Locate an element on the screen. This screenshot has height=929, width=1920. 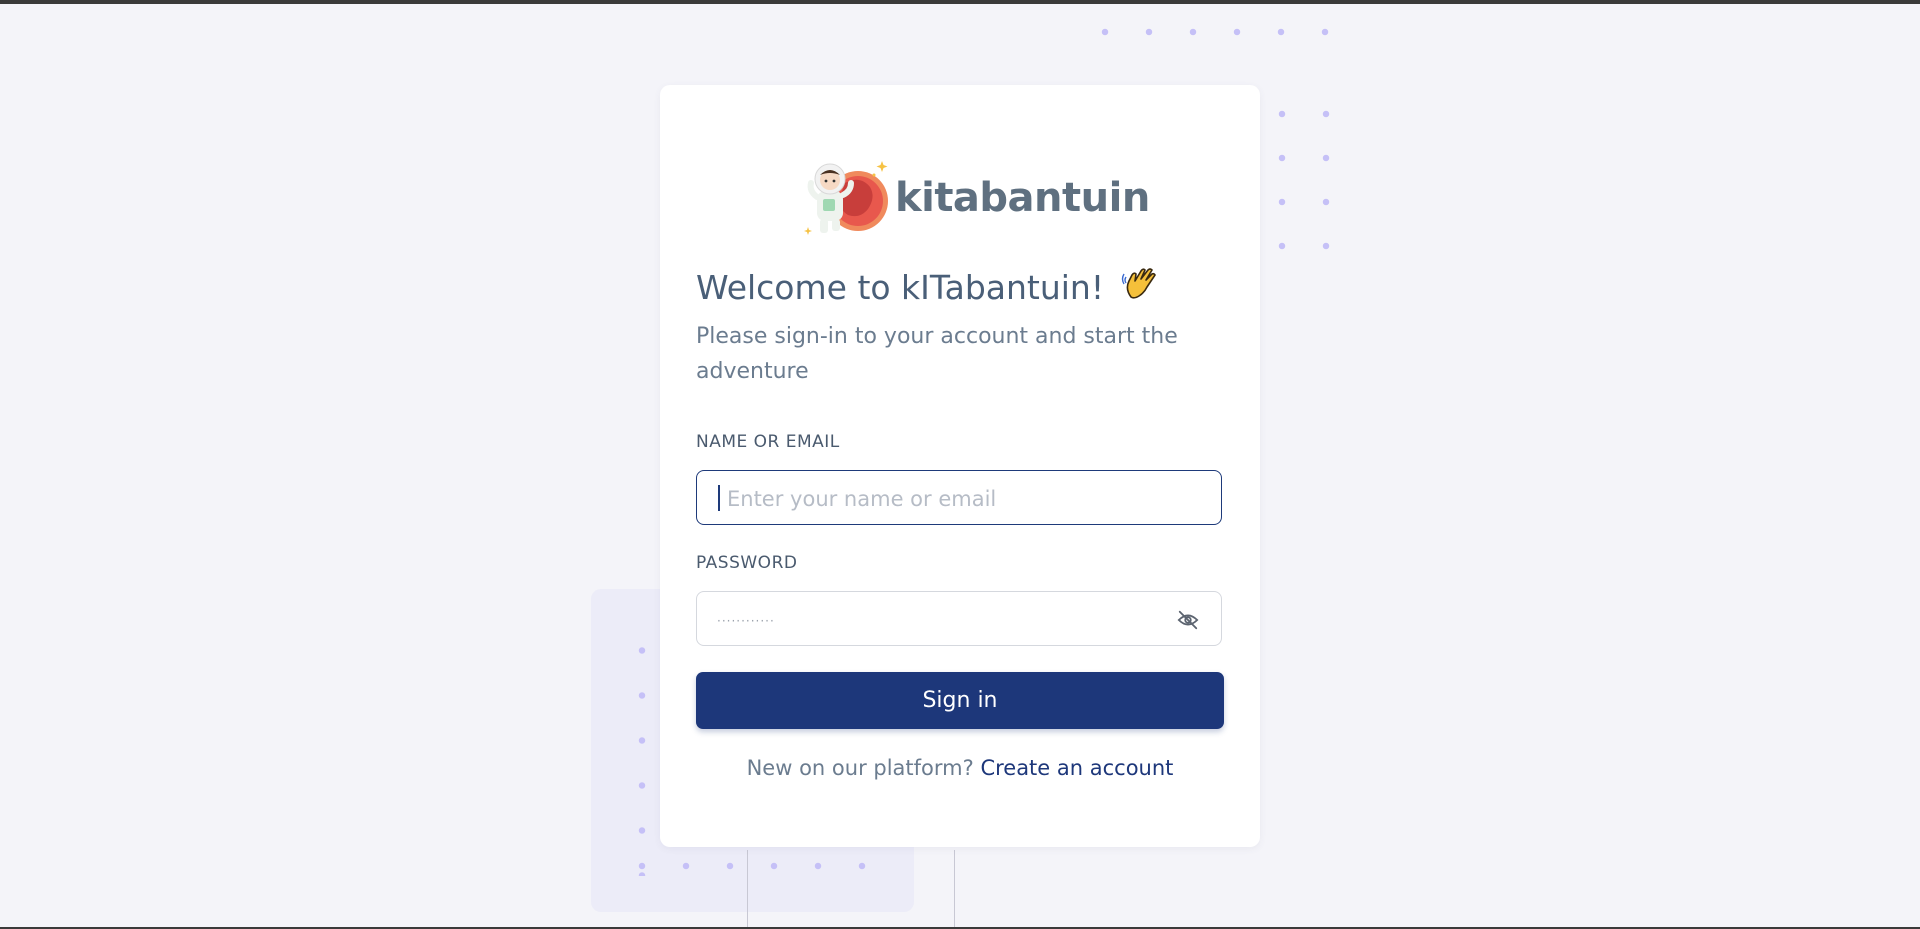
waving-hand-icon is located at coordinates (1140, 290).